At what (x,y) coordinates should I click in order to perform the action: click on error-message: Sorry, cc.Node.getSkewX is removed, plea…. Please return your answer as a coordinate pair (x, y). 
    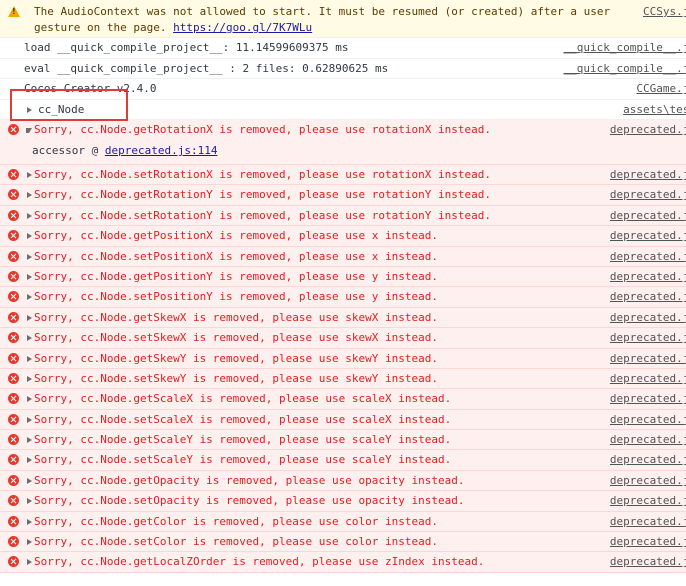
    Looking at the image, I should click on (343, 318).